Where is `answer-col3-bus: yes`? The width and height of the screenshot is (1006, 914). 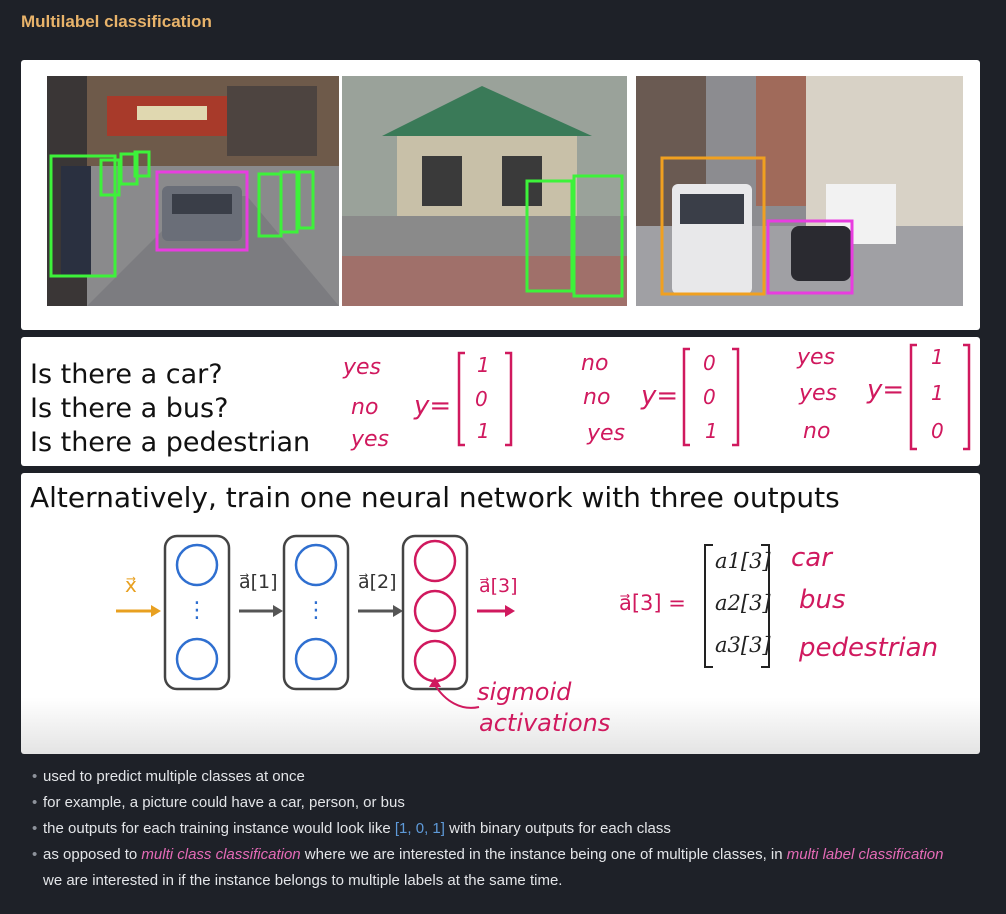
answer-col3-bus: yes is located at coordinates (818, 393).